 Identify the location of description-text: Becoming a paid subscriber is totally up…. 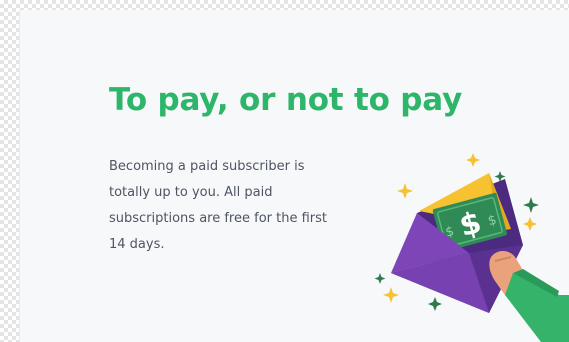
(218, 205).